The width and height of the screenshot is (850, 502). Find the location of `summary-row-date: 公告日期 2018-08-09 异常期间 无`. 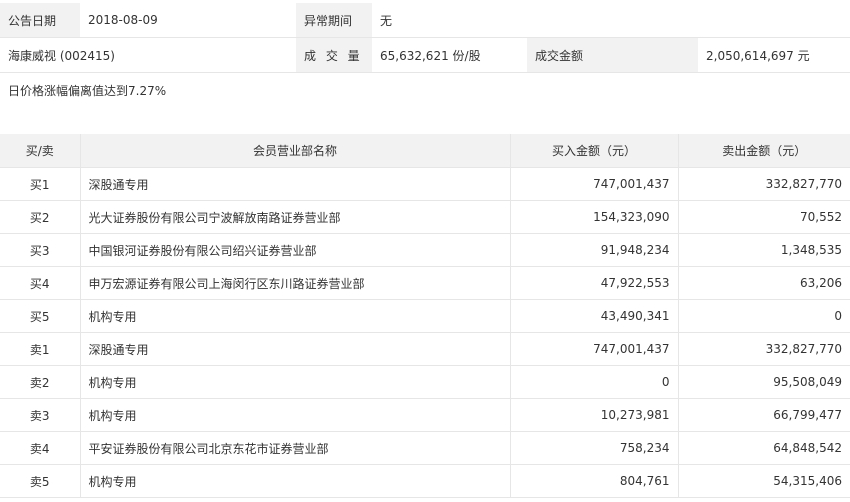

summary-row-date: 公告日期 2018-08-09 异常期间 无 is located at coordinates (425, 20).